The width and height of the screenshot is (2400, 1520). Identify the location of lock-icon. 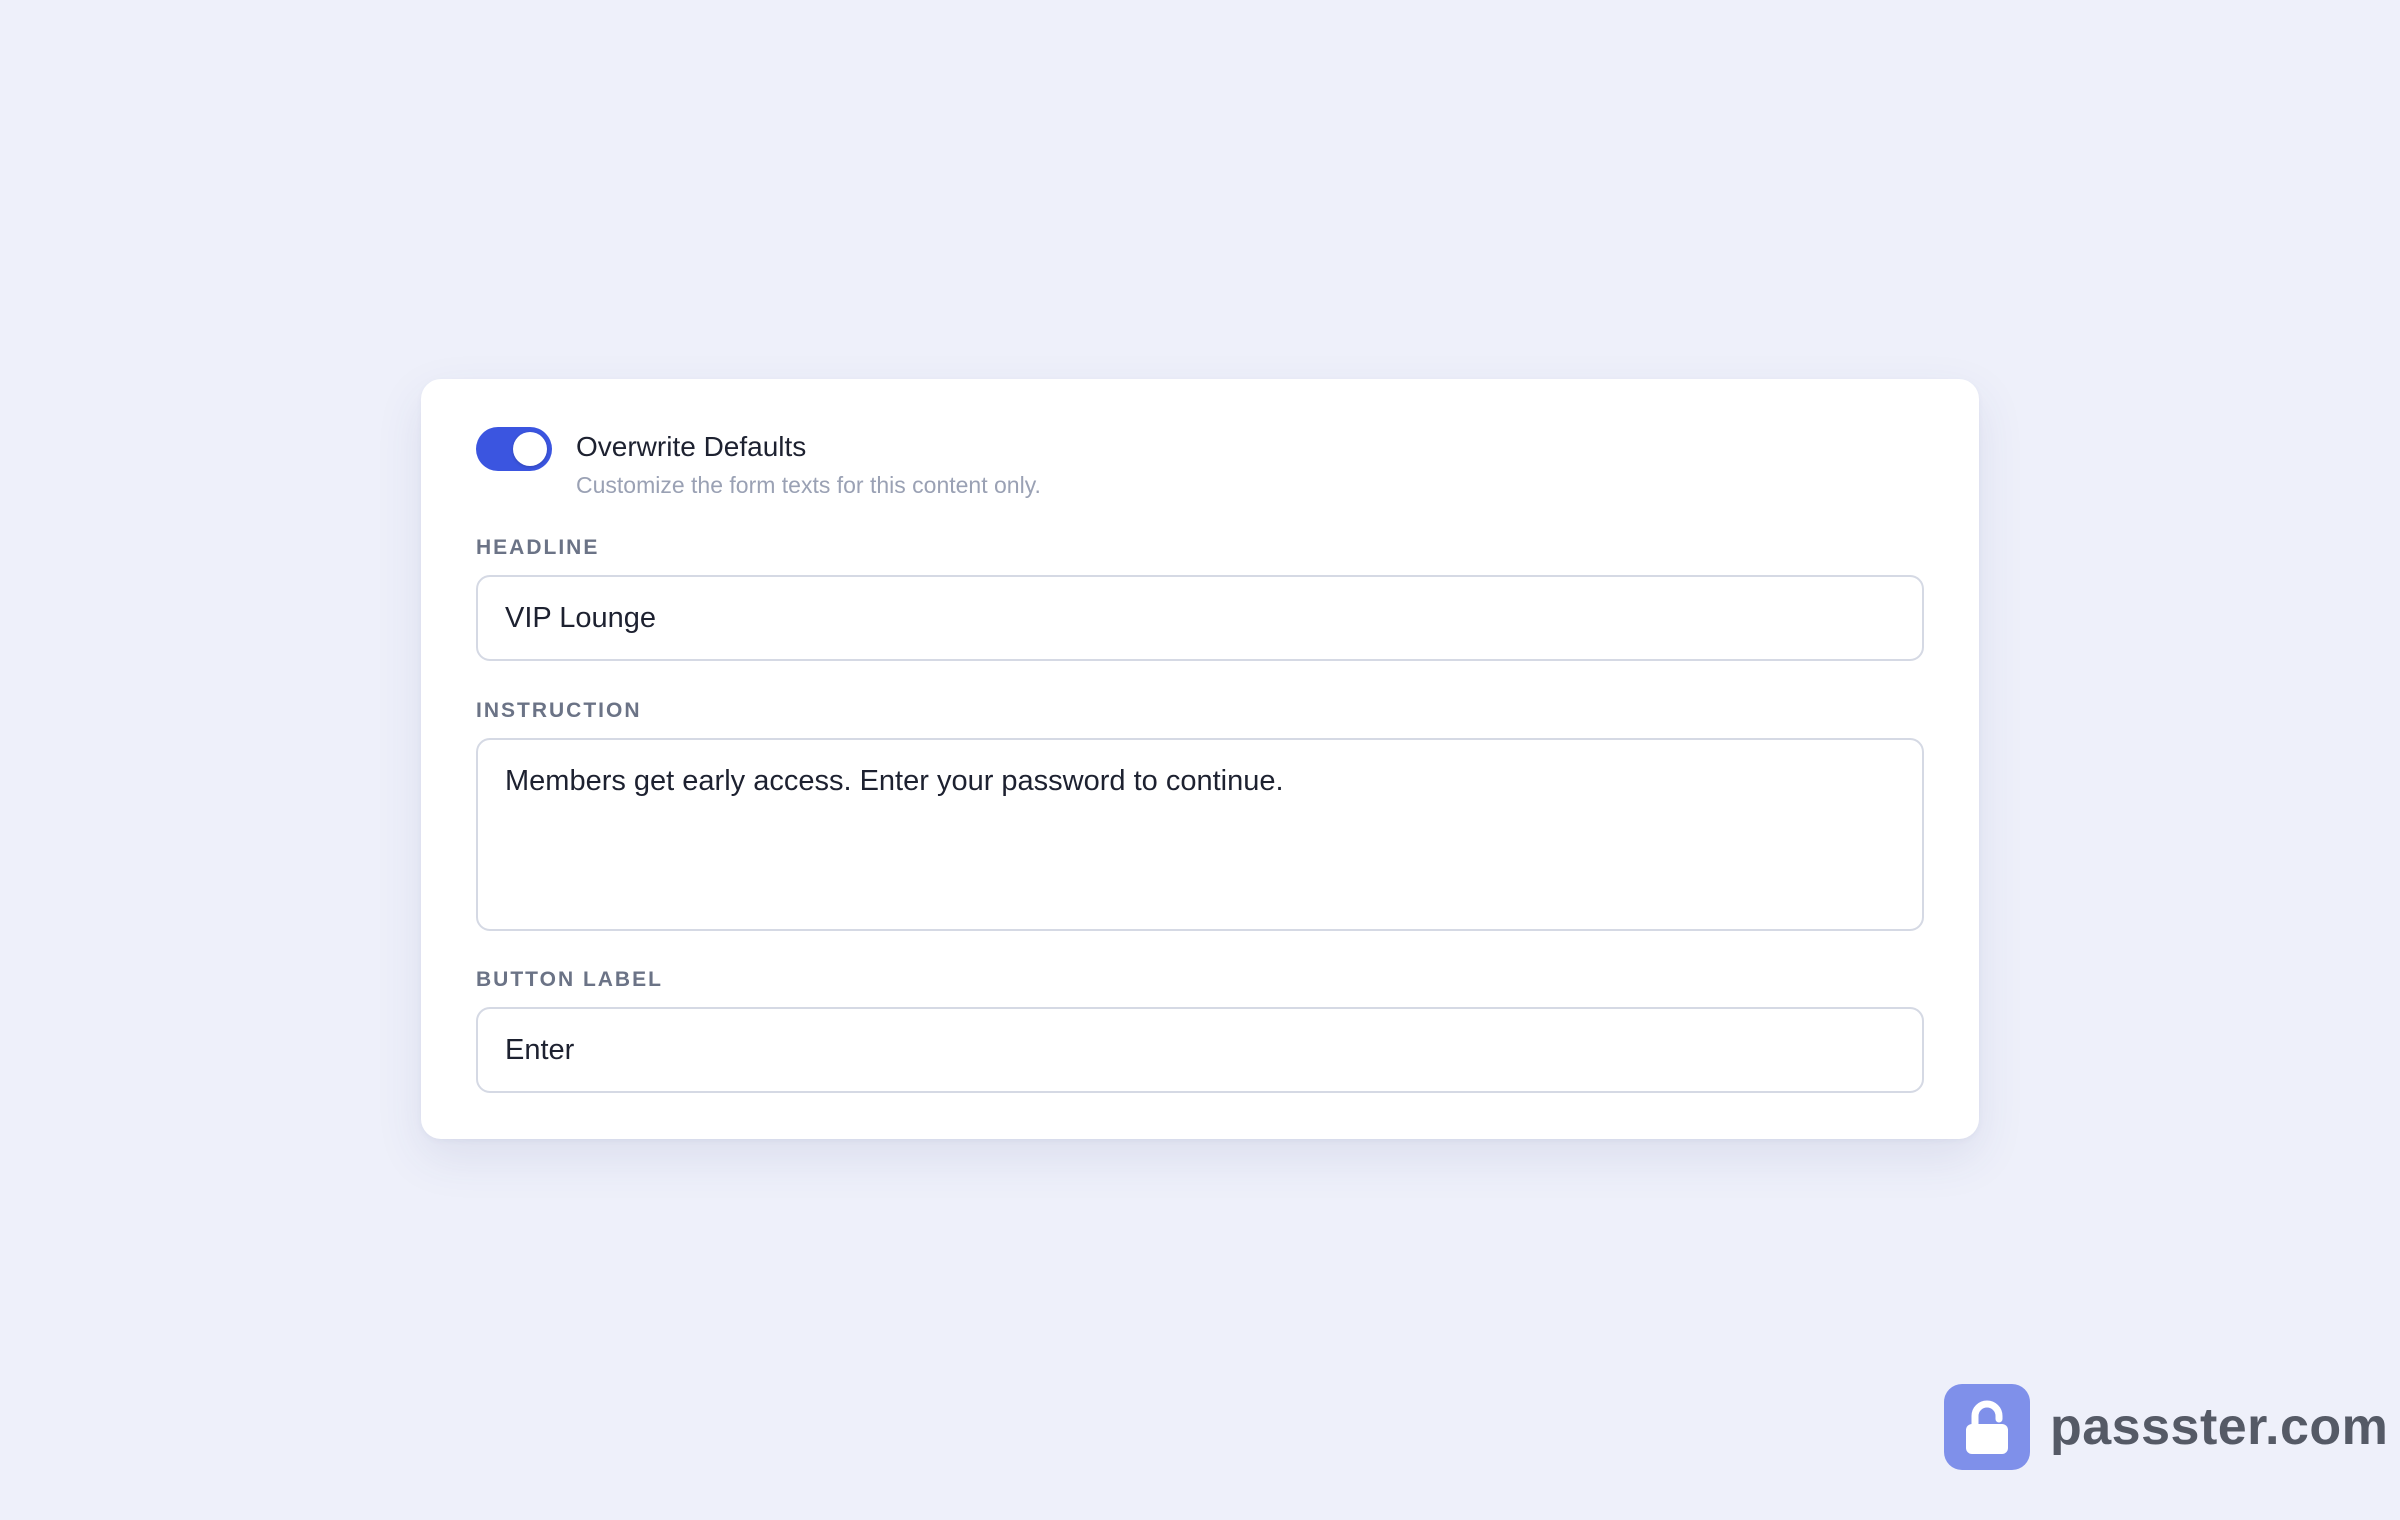
(1987, 1427).